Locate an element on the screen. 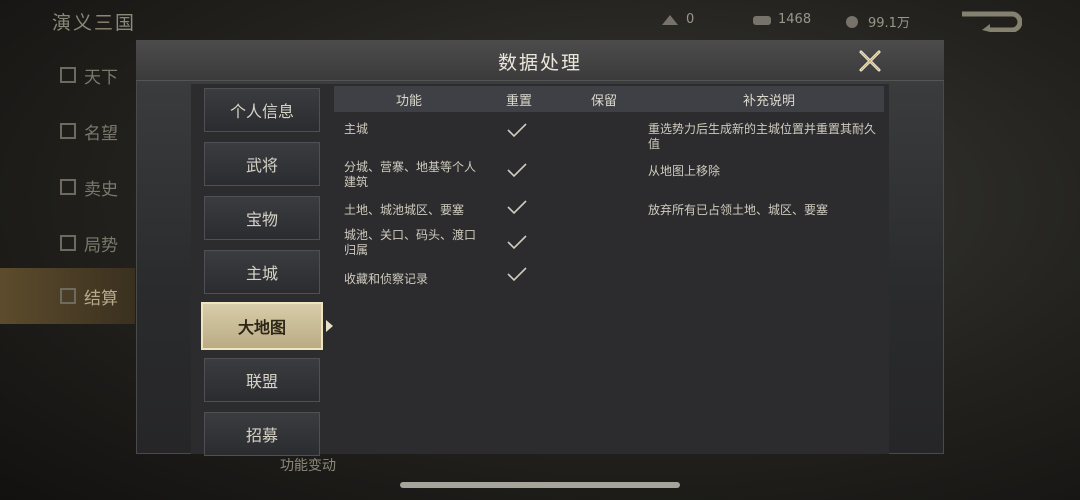 The image size is (1080, 500). tab-world-map: 大地图 is located at coordinates (262, 326).